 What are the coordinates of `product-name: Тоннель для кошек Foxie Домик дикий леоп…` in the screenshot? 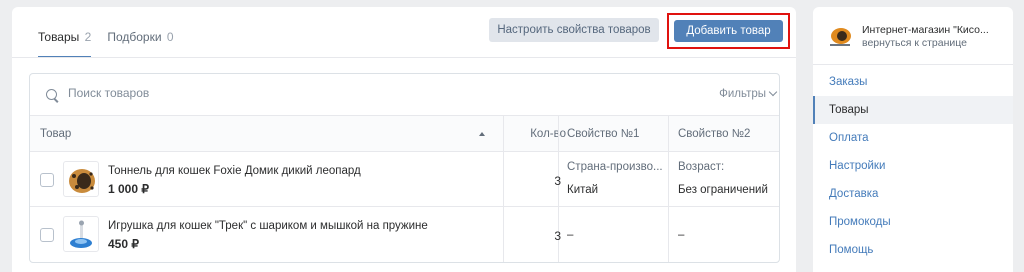 It's located at (234, 171).